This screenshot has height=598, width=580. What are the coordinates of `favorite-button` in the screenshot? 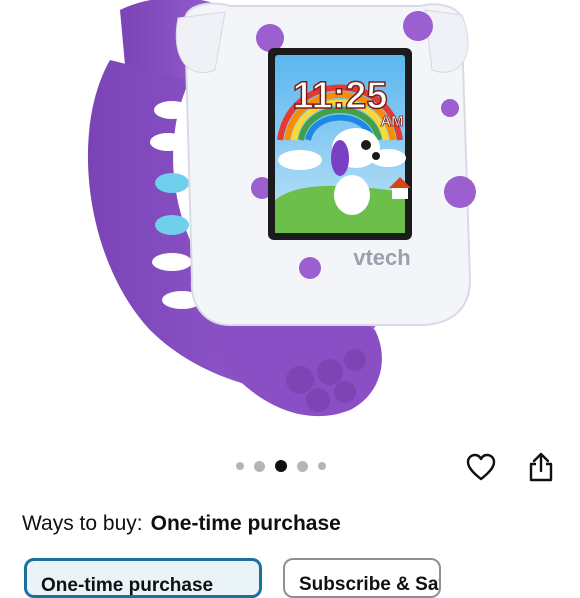 It's located at (481, 467).